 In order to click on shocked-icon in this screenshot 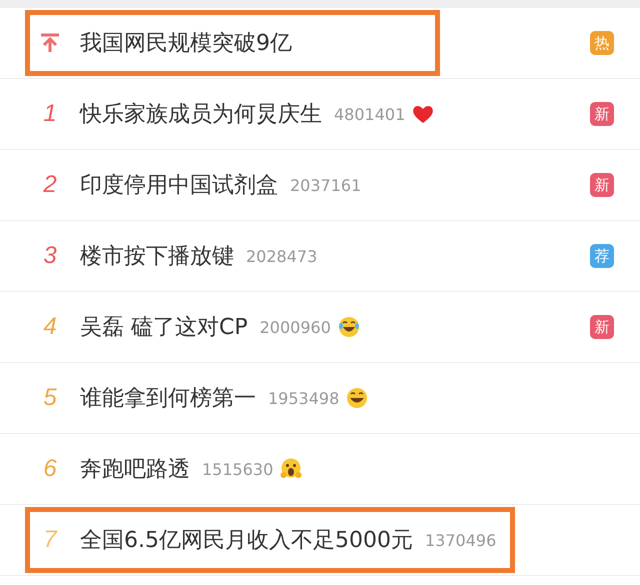, I will do `click(291, 469)`.